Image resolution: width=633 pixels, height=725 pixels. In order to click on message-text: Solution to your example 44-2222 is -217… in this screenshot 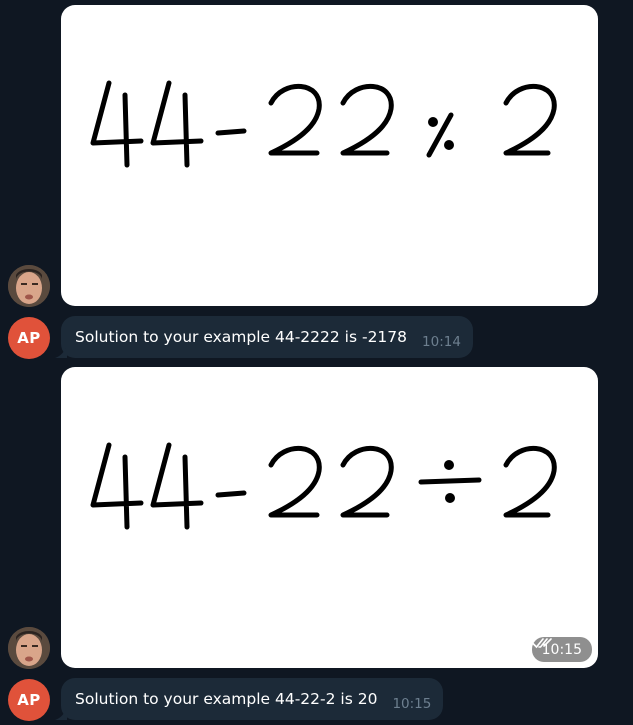, I will do `click(241, 337)`.